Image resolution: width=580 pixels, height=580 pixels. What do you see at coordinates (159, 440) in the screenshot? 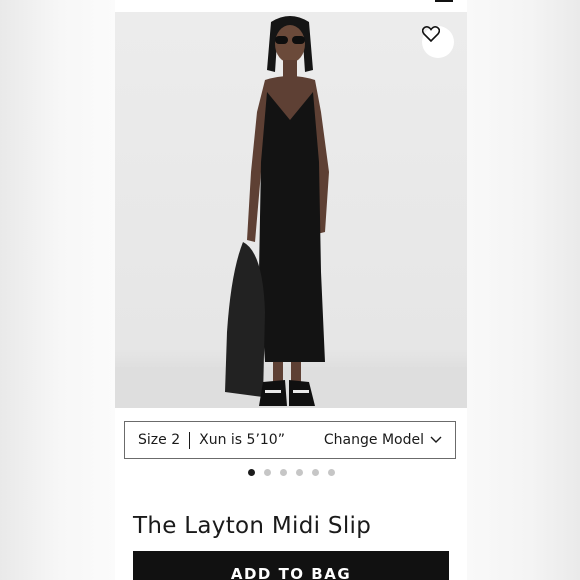
I see `size-label: Size 2` at bounding box center [159, 440].